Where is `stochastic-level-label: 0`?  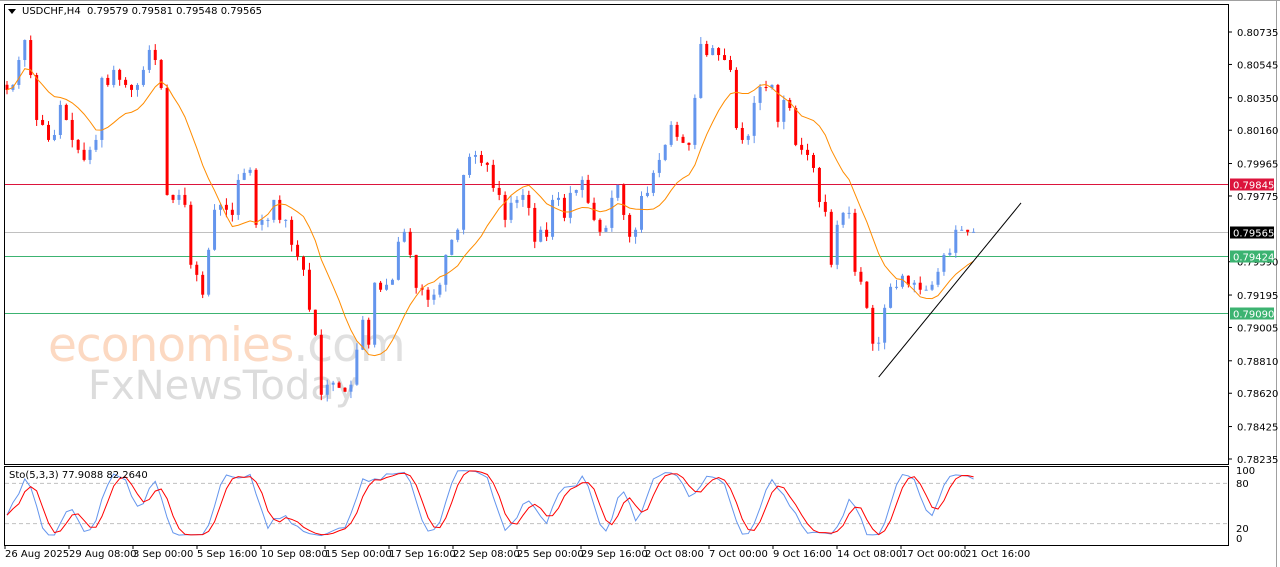 stochastic-level-label: 0 is located at coordinates (1239, 539).